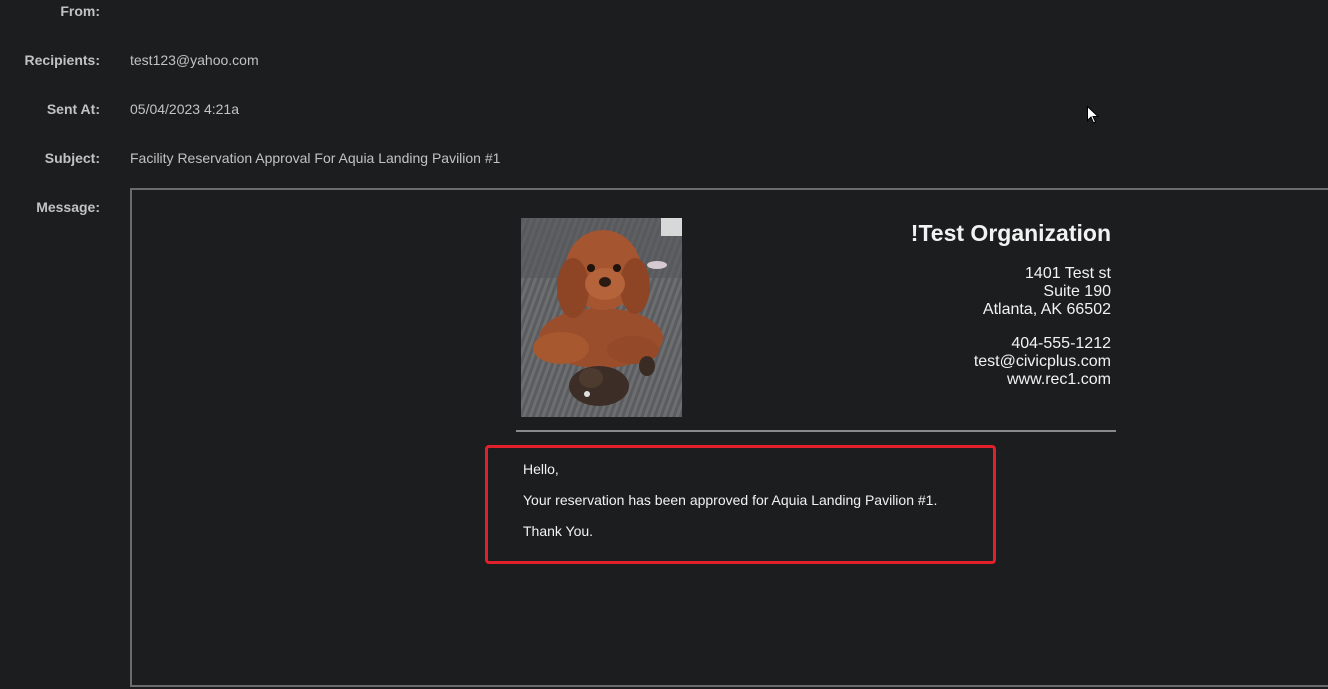 Image resolution: width=1328 pixels, height=689 pixels. Describe the element at coordinates (1061, 343) in the screenshot. I see `phone-number: 404-555-1212` at that location.